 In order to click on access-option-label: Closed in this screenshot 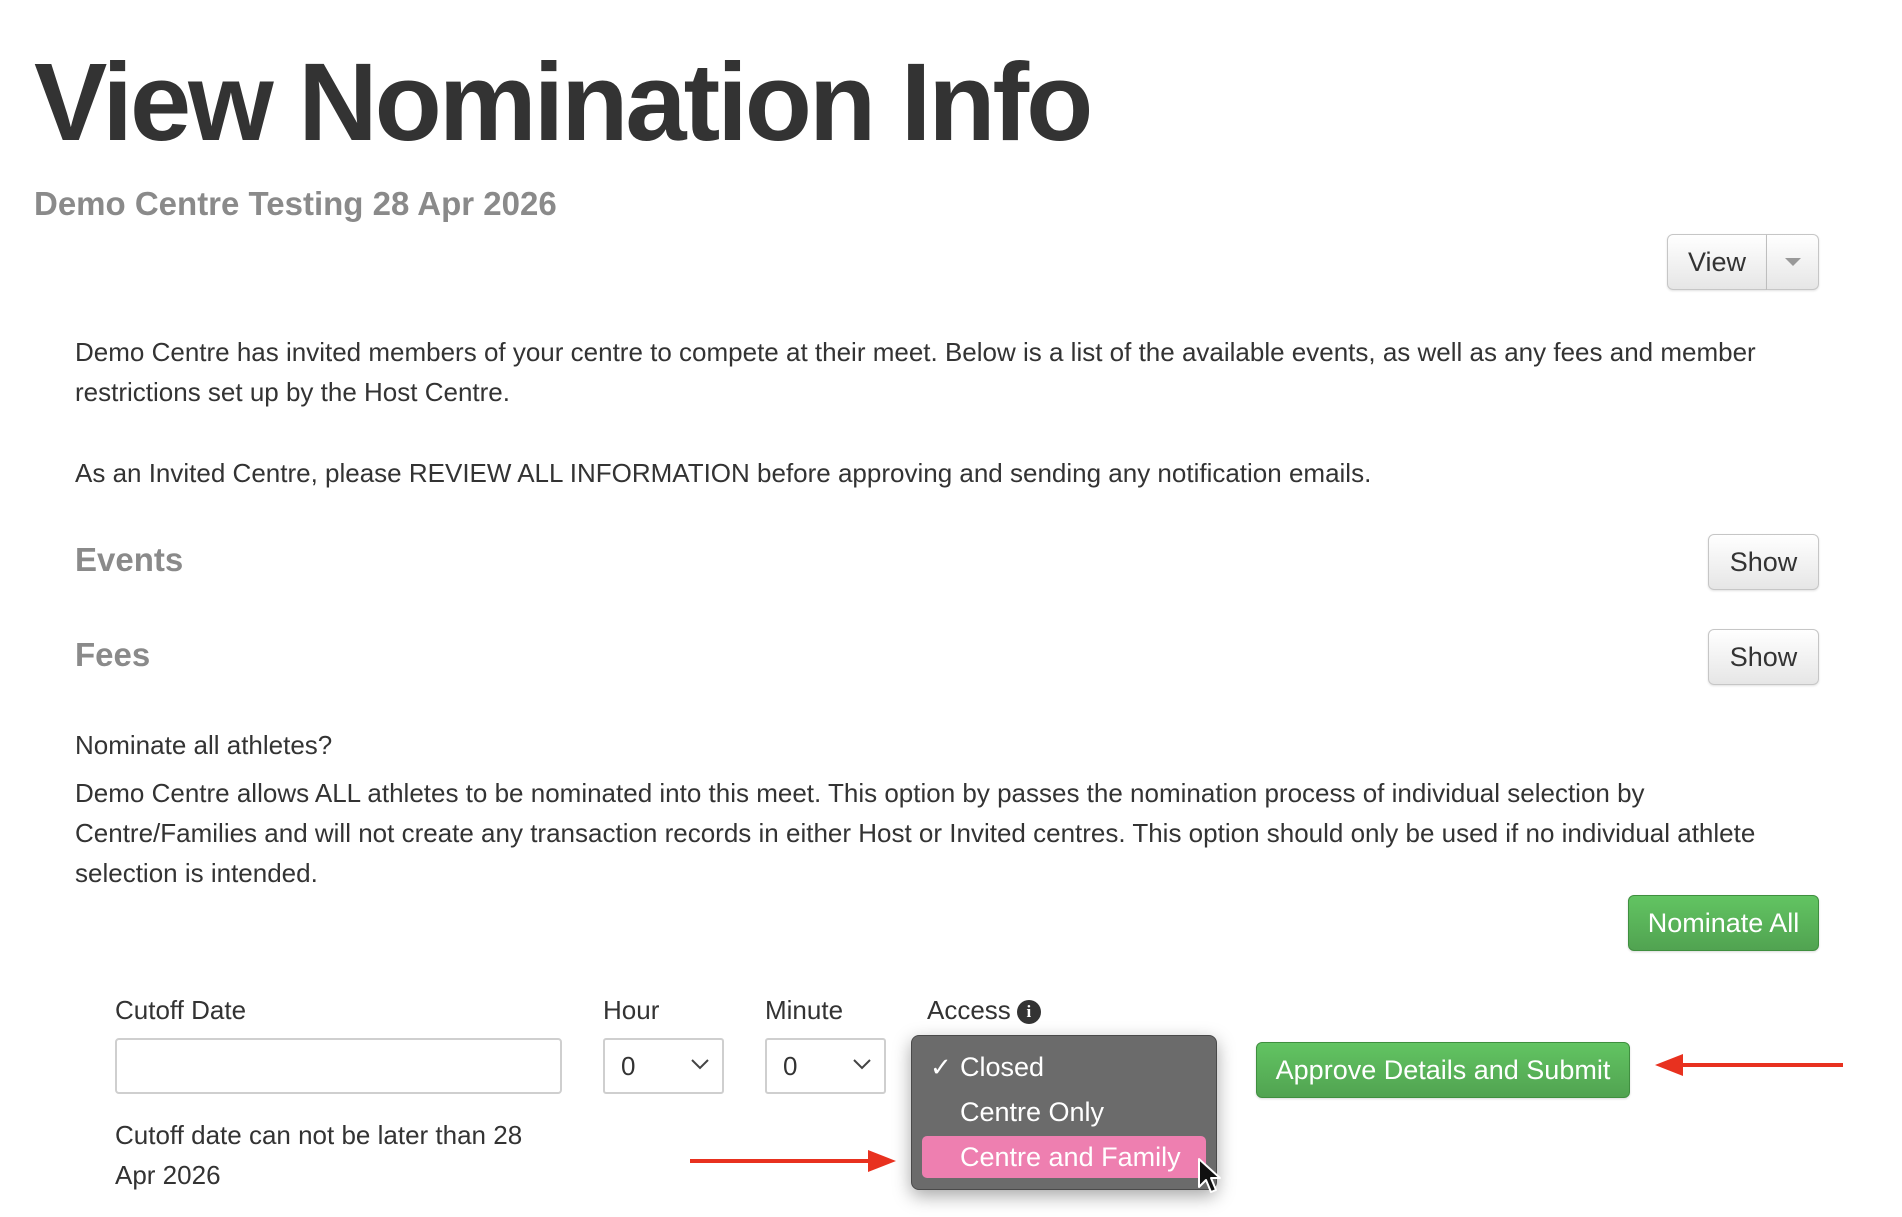, I will do `click(1002, 1066)`.